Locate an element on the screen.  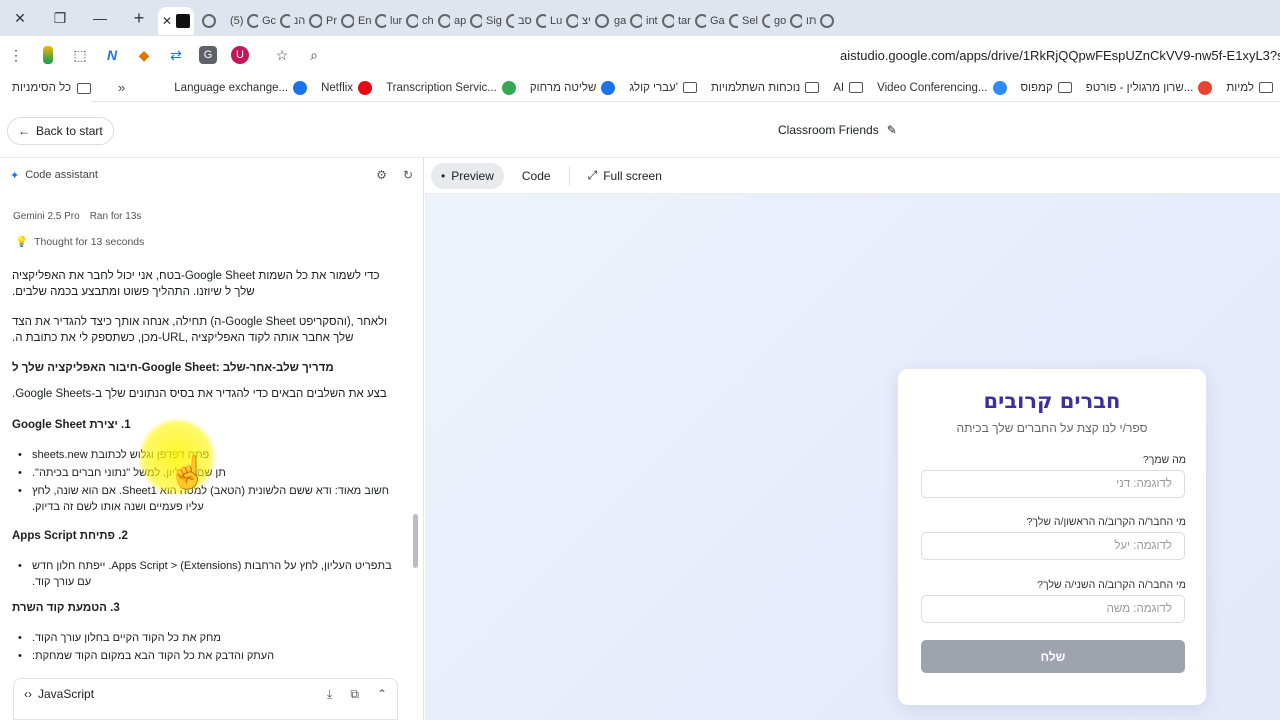
scrollbar-thumb is located at coordinates (415, 541).